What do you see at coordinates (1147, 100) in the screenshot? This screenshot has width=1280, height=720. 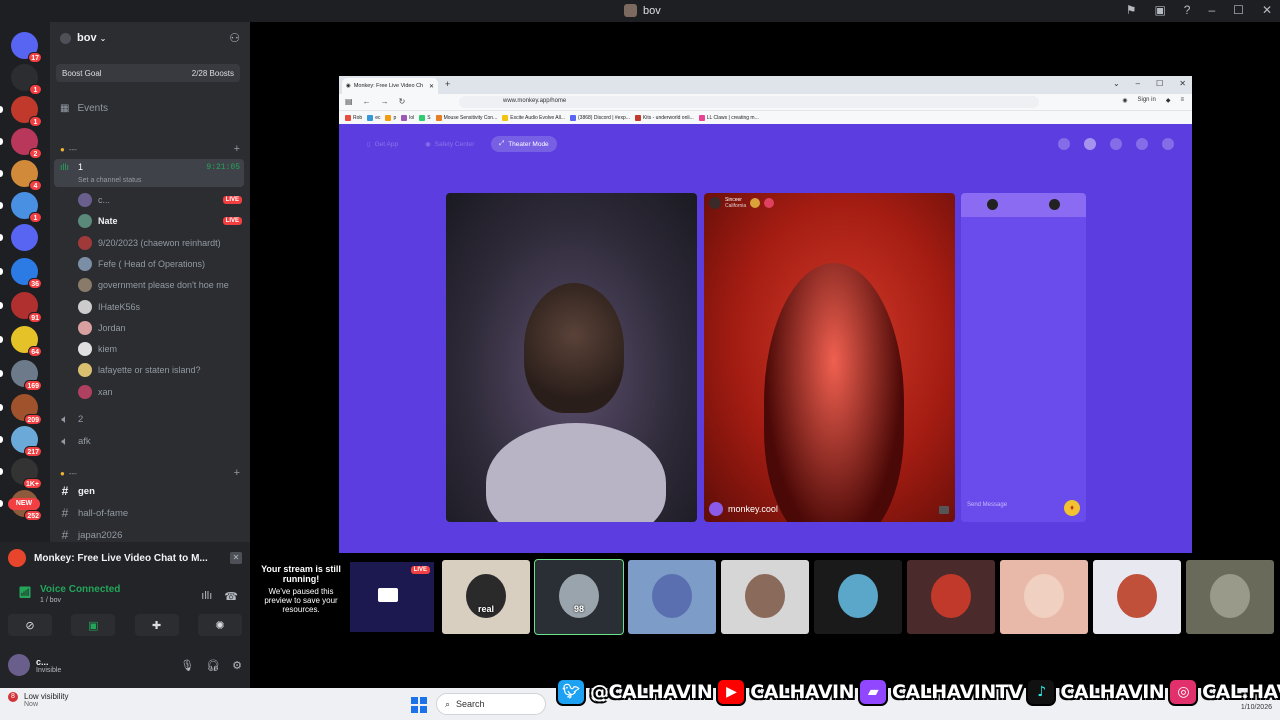 I see `signin-label: Sign in` at bounding box center [1147, 100].